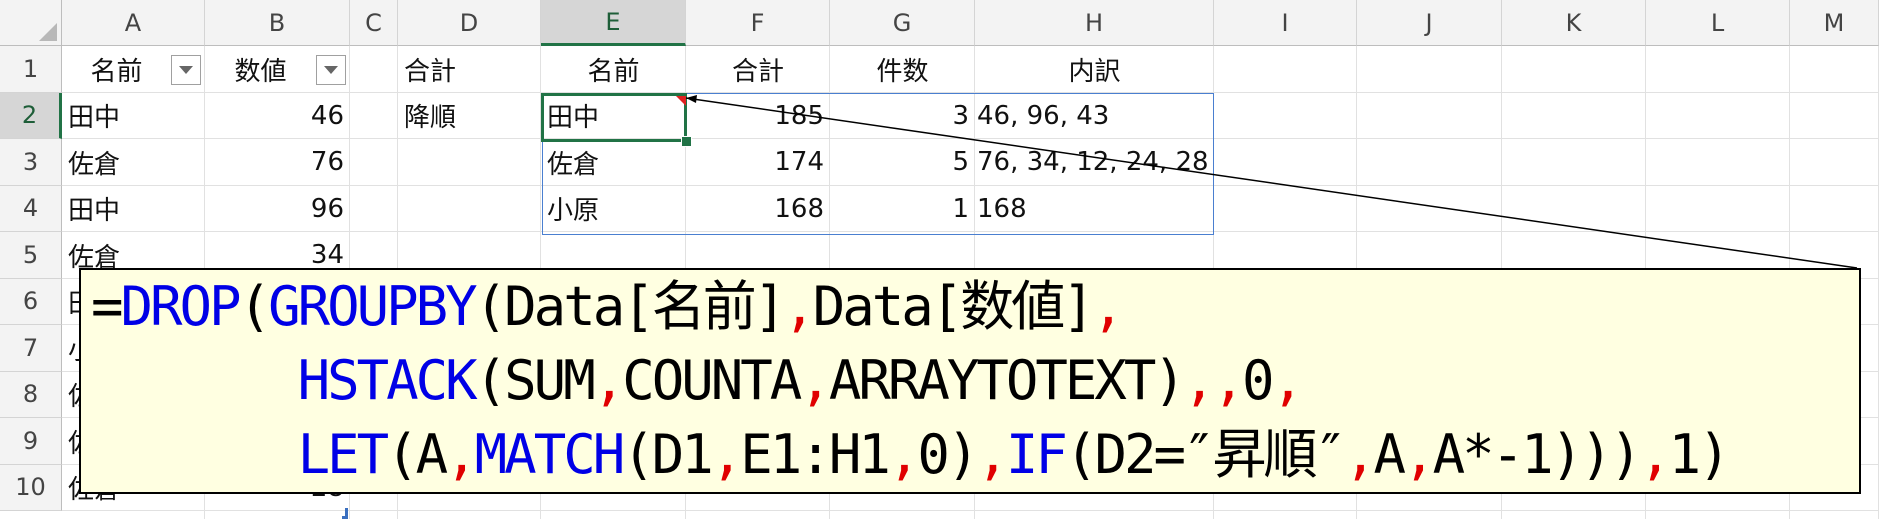  Describe the element at coordinates (387, 380) in the screenshot. I see `formula-function: HSTACK` at that location.